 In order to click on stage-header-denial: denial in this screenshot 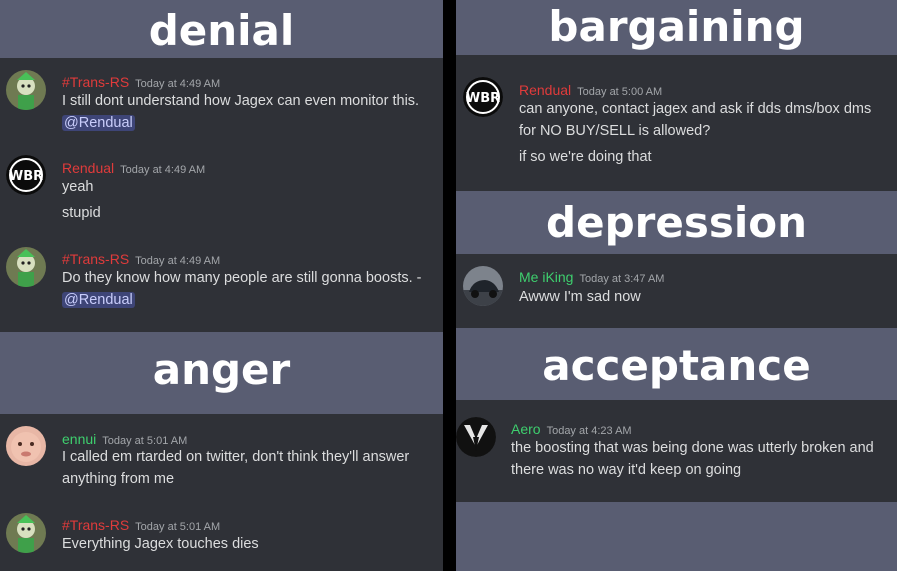, I will do `click(221, 29)`.